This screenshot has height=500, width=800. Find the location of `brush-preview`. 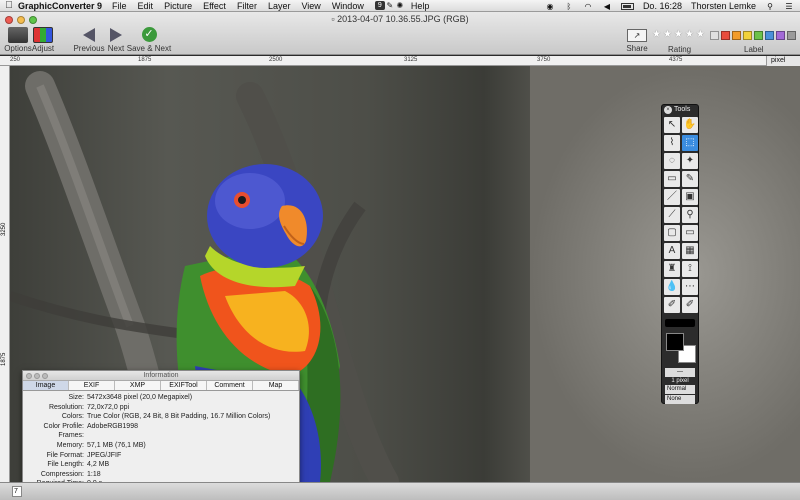

brush-preview is located at coordinates (680, 323).